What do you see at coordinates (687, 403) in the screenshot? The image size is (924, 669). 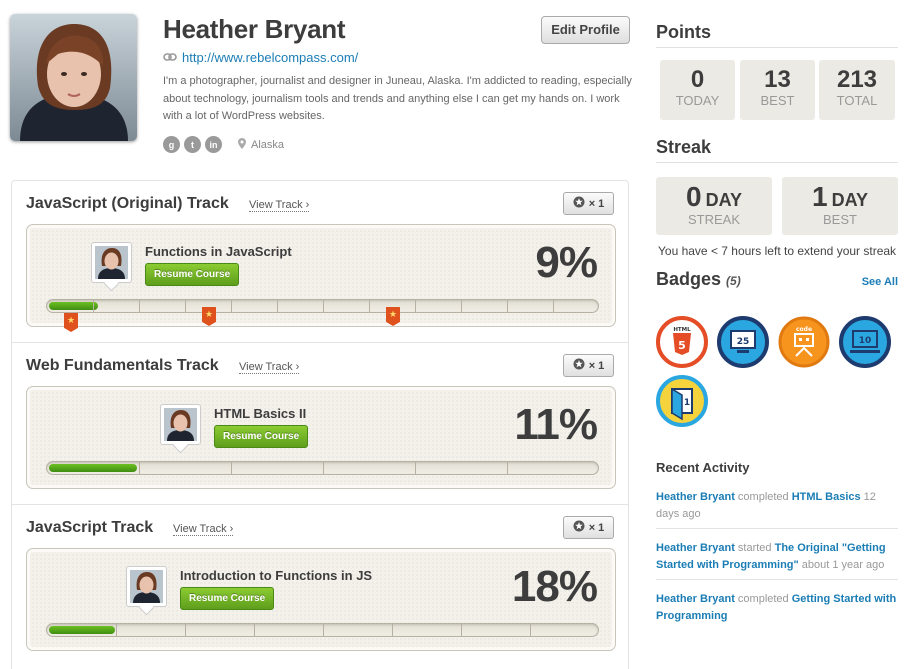 I see `svg-text: 1` at bounding box center [687, 403].